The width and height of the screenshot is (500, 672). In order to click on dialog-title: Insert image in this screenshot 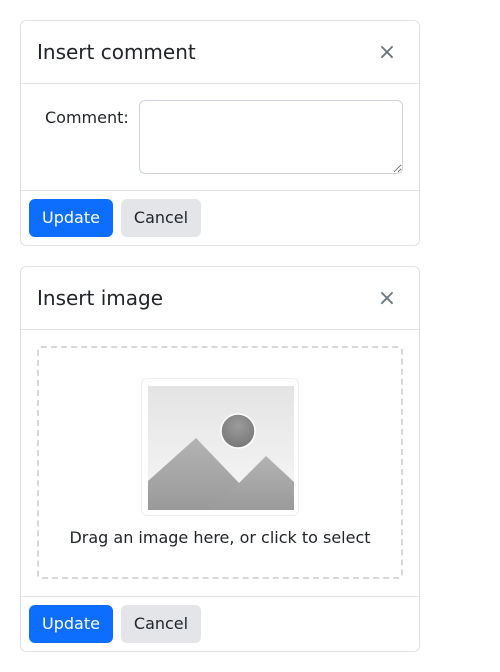, I will do `click(100, 298)`.